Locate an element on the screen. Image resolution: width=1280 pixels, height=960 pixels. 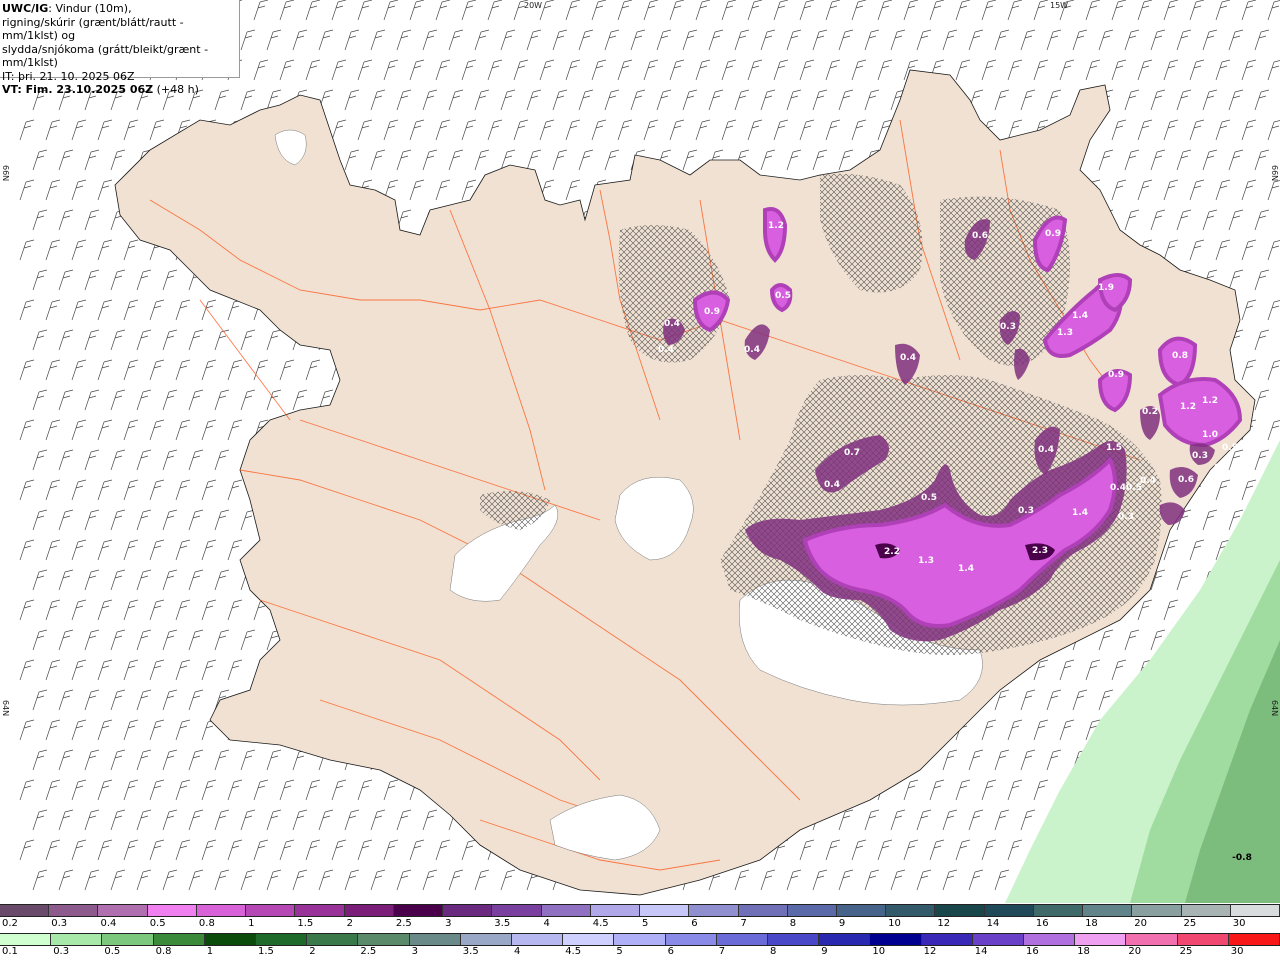
legend-label: 14 is located at coordinates (981, 951).